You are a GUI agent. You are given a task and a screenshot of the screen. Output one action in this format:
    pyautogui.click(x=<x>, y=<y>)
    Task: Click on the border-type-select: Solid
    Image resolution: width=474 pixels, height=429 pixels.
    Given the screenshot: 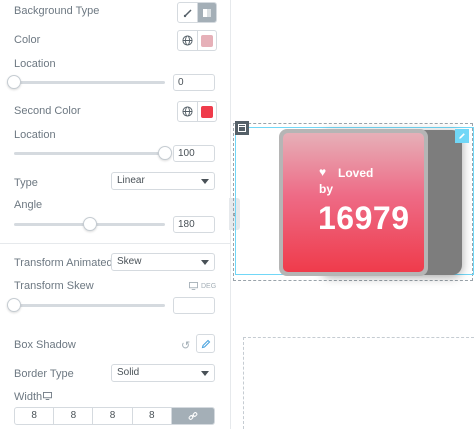 What is the action you would take?
    pyautogui.click(x=163, y=373)
    